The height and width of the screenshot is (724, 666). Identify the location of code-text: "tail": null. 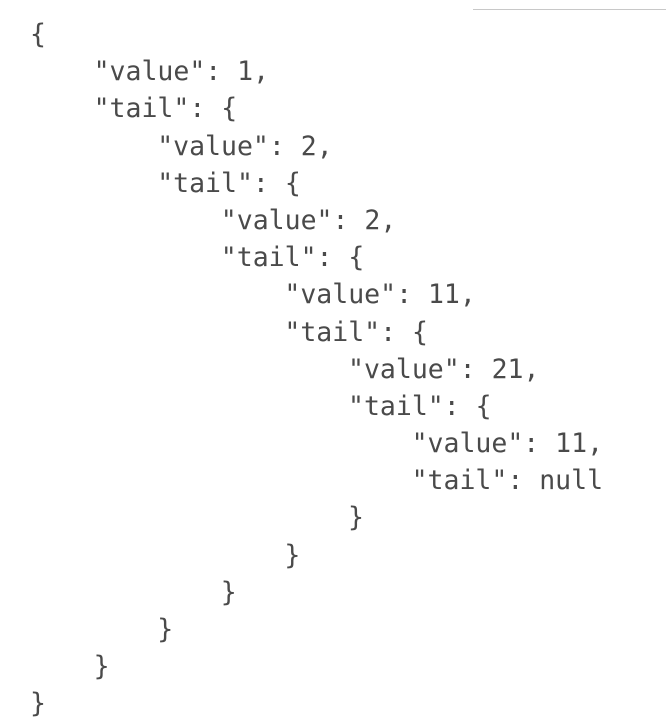
(507, 481).